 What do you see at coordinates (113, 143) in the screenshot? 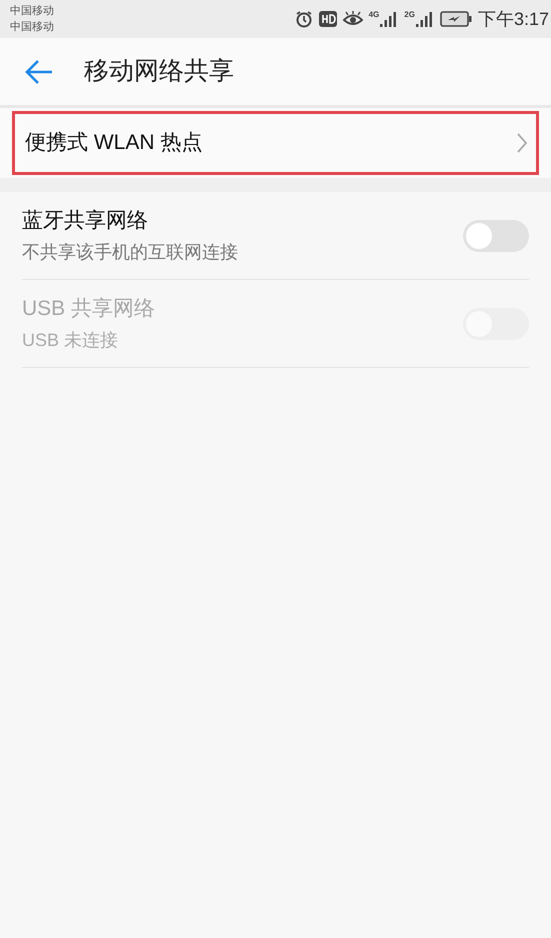
I see `item-label: 便携式 WLAN 热点` at bounding box center [113, 143].